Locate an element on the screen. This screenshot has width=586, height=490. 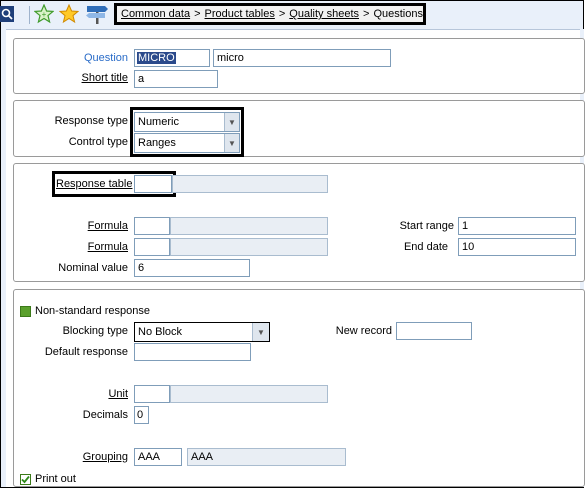
checkmark-icon is located at coordinates (25, 479).